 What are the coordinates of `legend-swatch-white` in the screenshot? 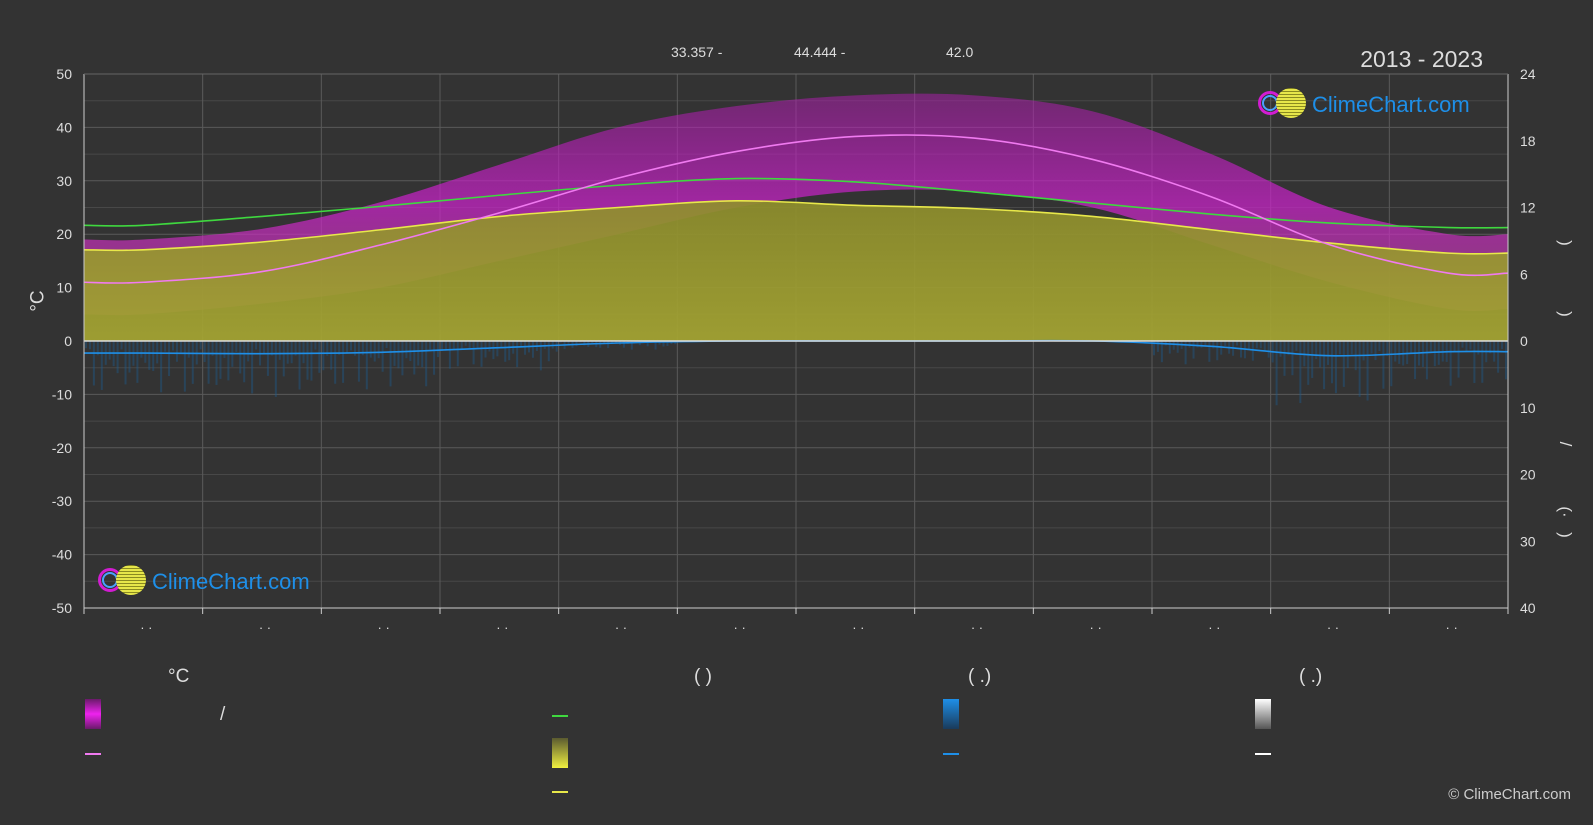 It's located at (1263, 714).